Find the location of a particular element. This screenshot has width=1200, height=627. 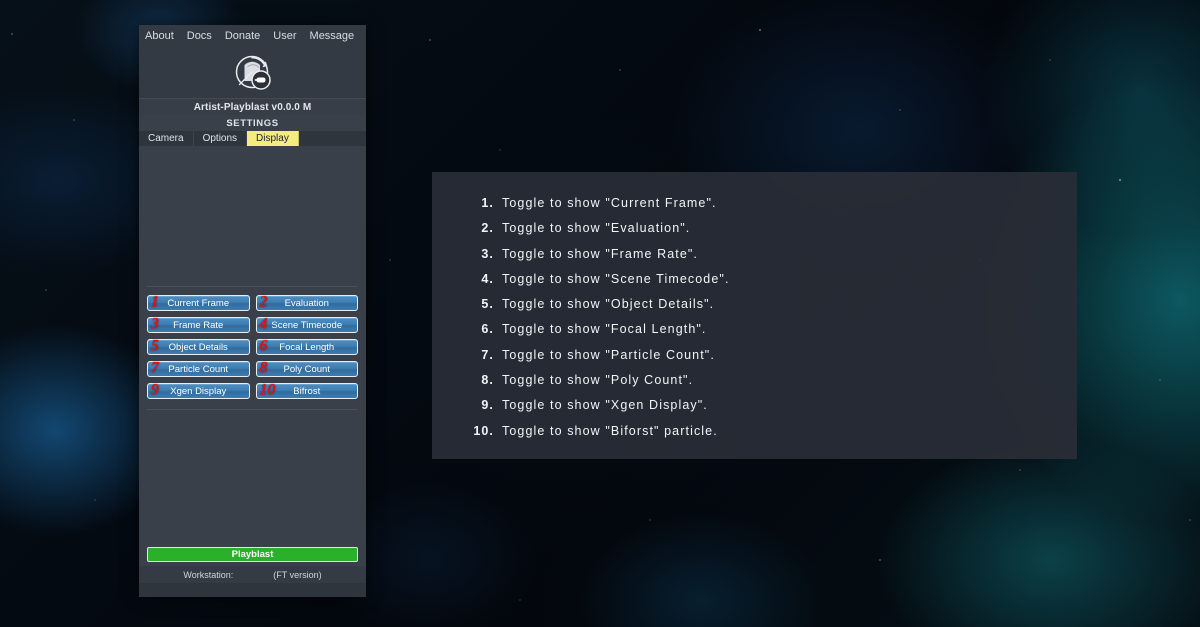

workstation-label: Workstation: is located at coordinates (208, 574).